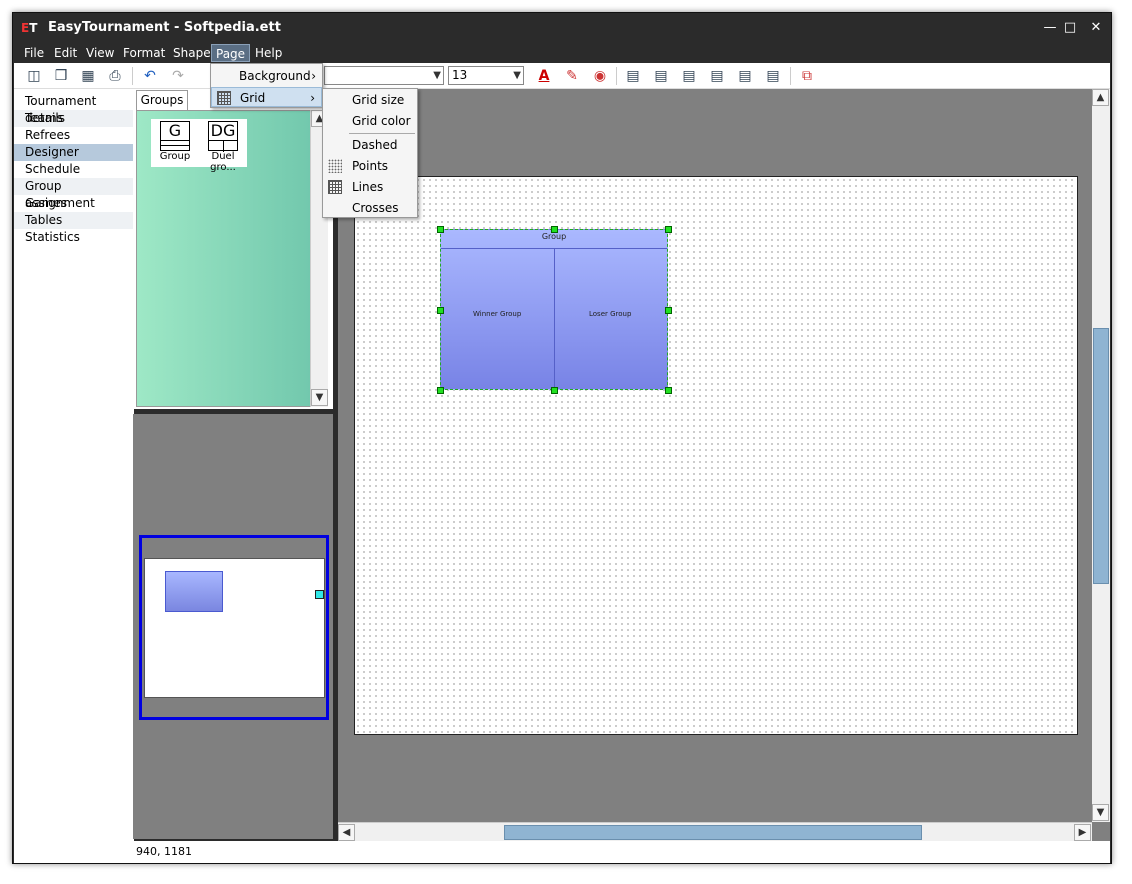 This screenshot has width=1132, height=884. I want to click on menu-file: File, so click(34, 53).